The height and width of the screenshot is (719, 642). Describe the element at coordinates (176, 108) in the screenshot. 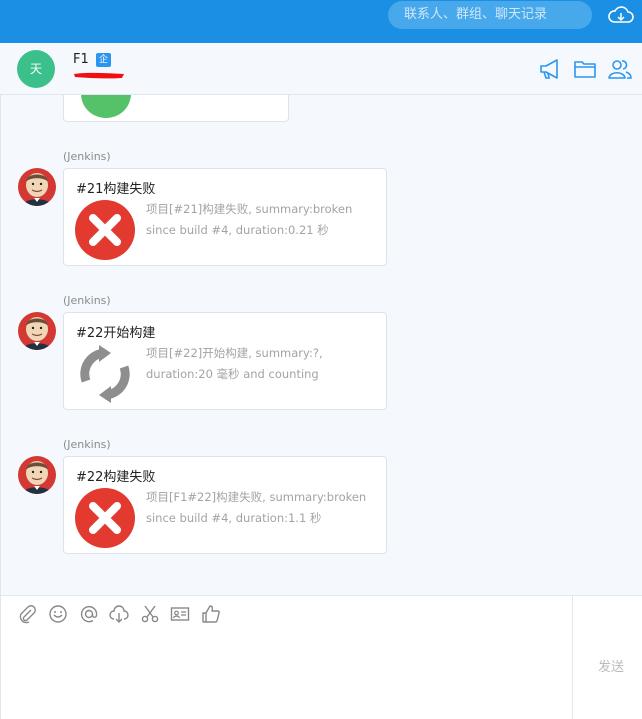

I see `previous-message-card` at that location.